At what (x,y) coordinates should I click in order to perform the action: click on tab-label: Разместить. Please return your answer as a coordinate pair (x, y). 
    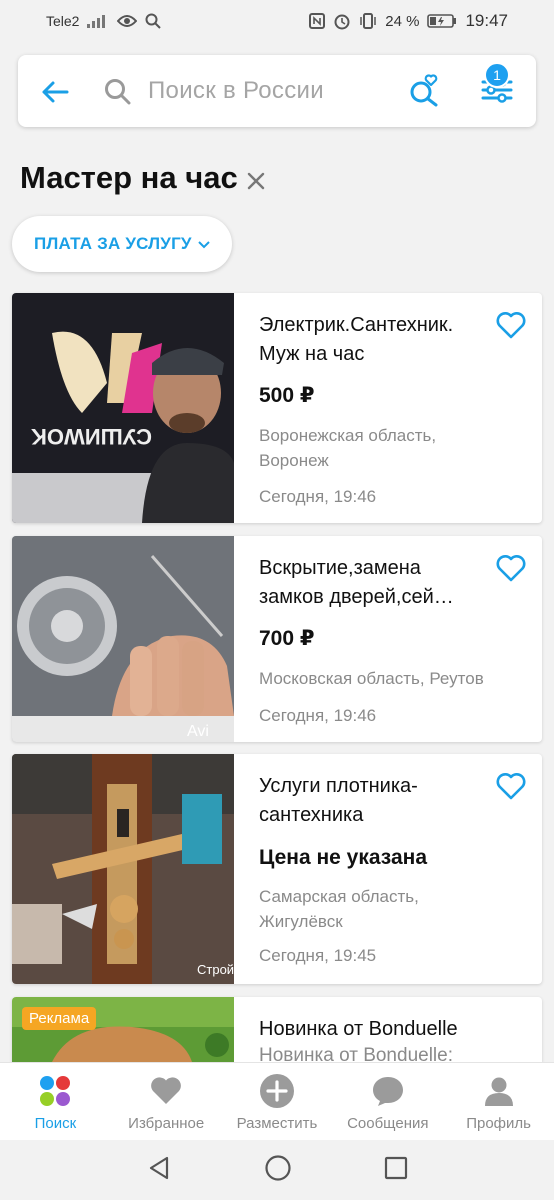
    Looking at the image, I should click on (277, 1123).